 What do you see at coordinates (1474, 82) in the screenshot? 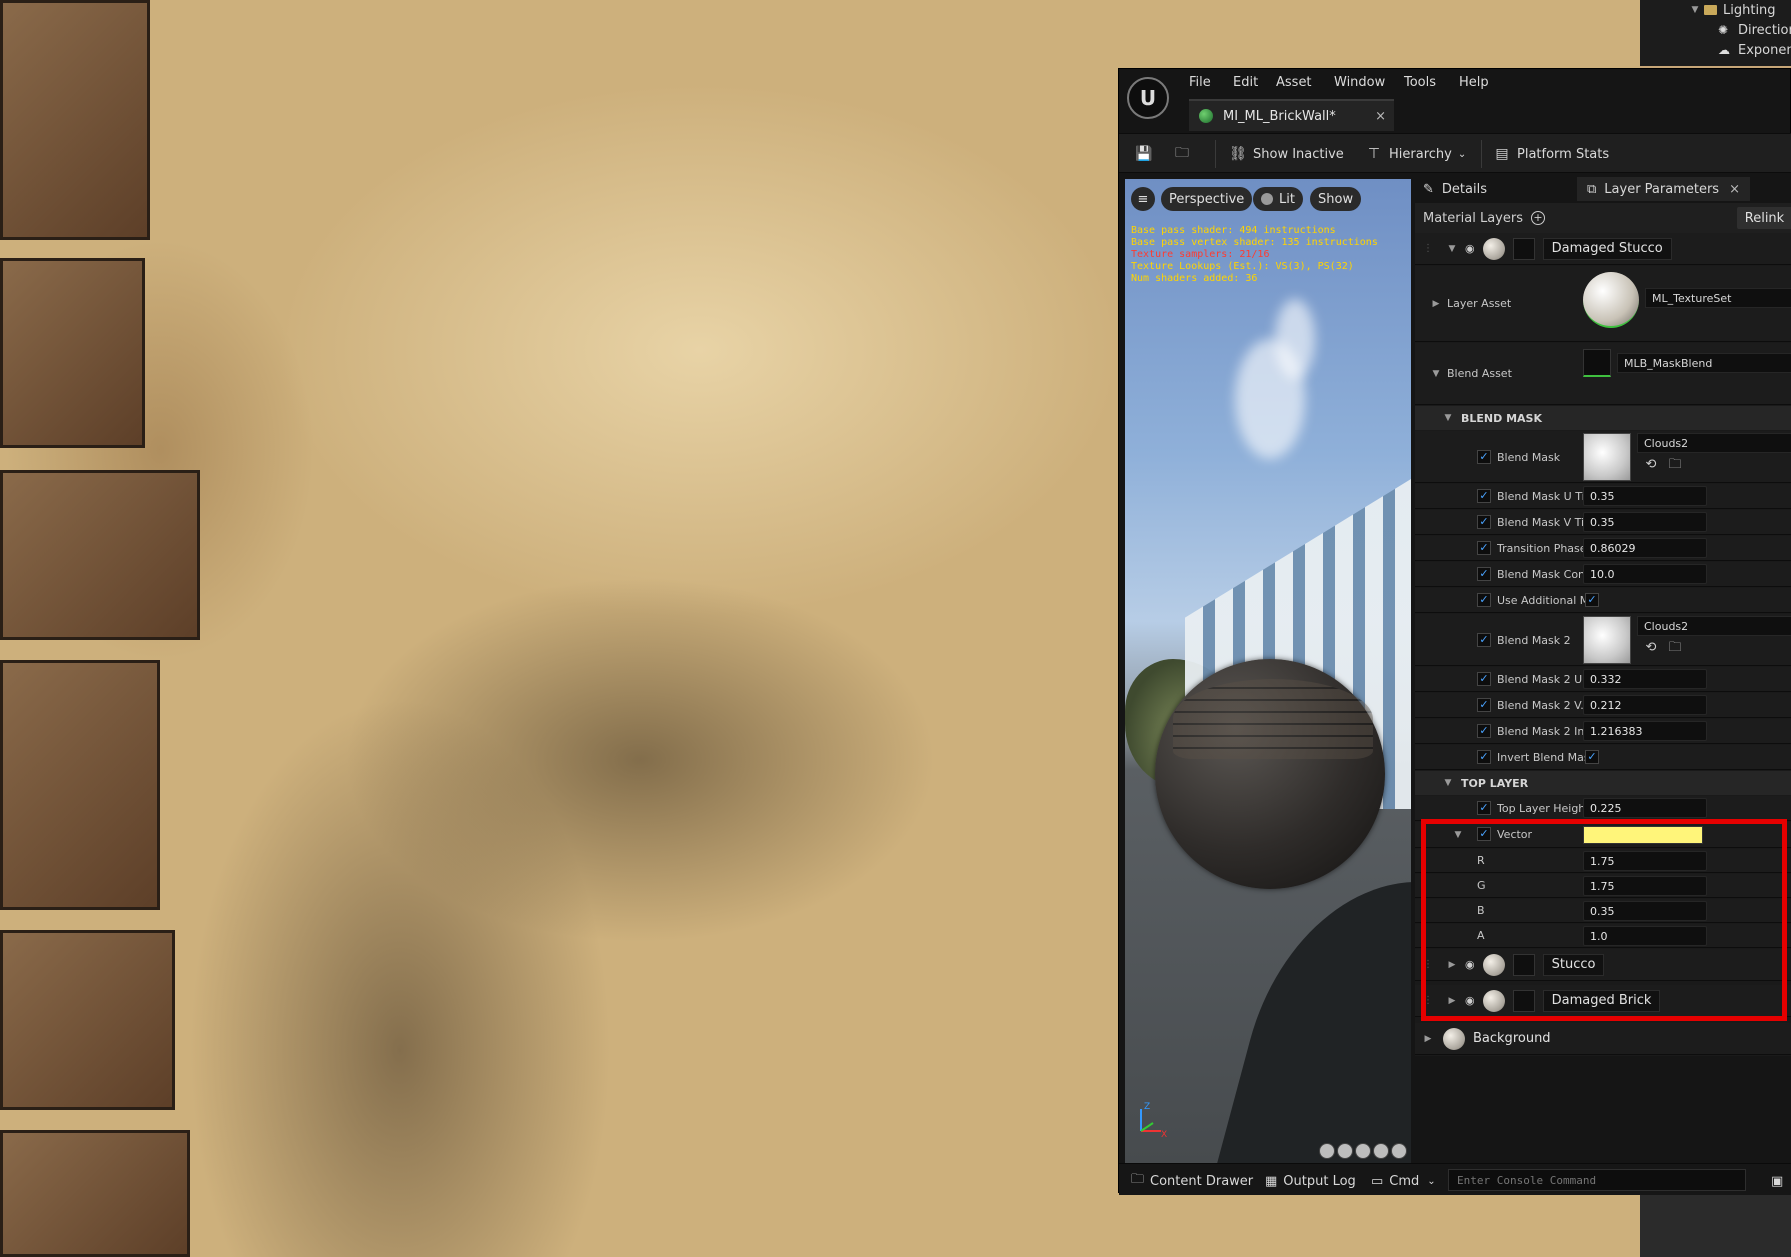
I see `menu-help: Help` at bounding box center [1474, 82].